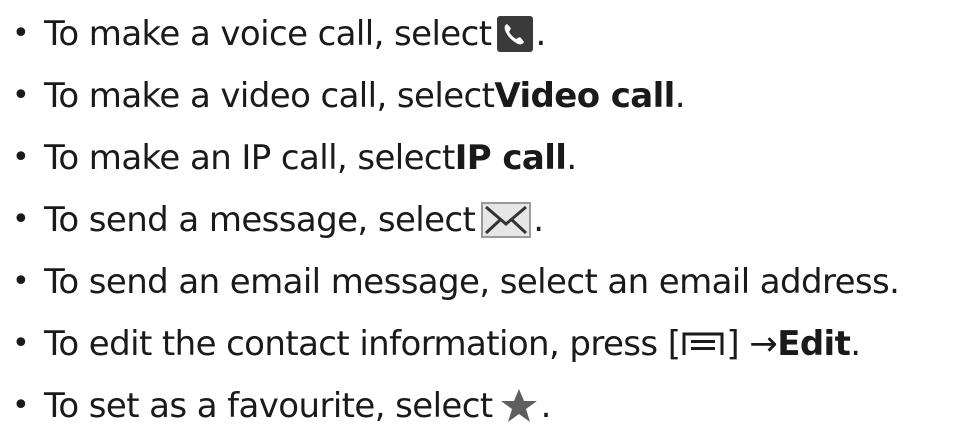 This screenshot has width=956, height=440. I want to click on list-item-favourite: • To set as a favourite, select ., so click(281, 406).